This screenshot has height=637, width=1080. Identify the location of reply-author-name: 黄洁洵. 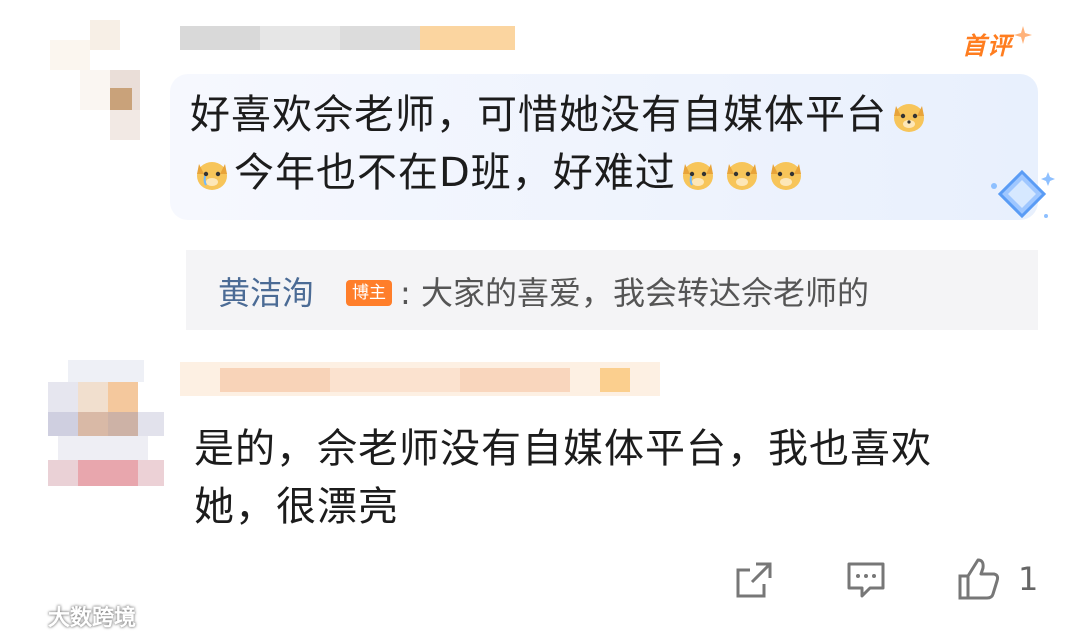
(266, 291).